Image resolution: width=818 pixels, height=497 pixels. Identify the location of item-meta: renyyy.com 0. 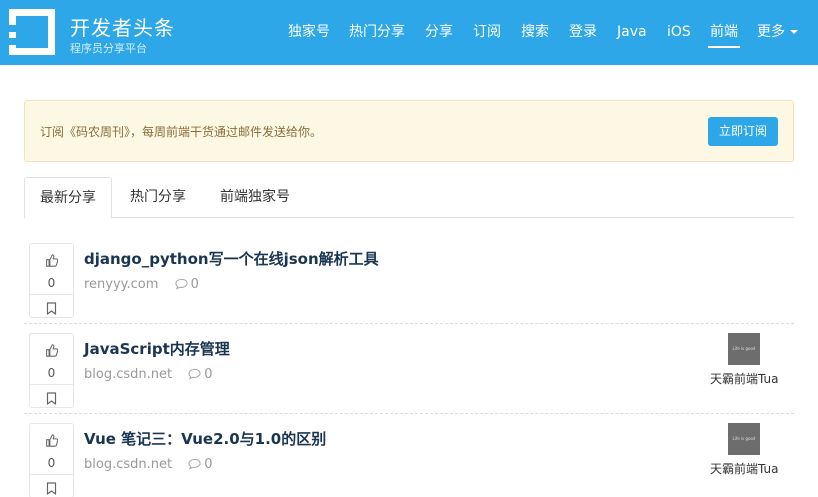
(141, 284).